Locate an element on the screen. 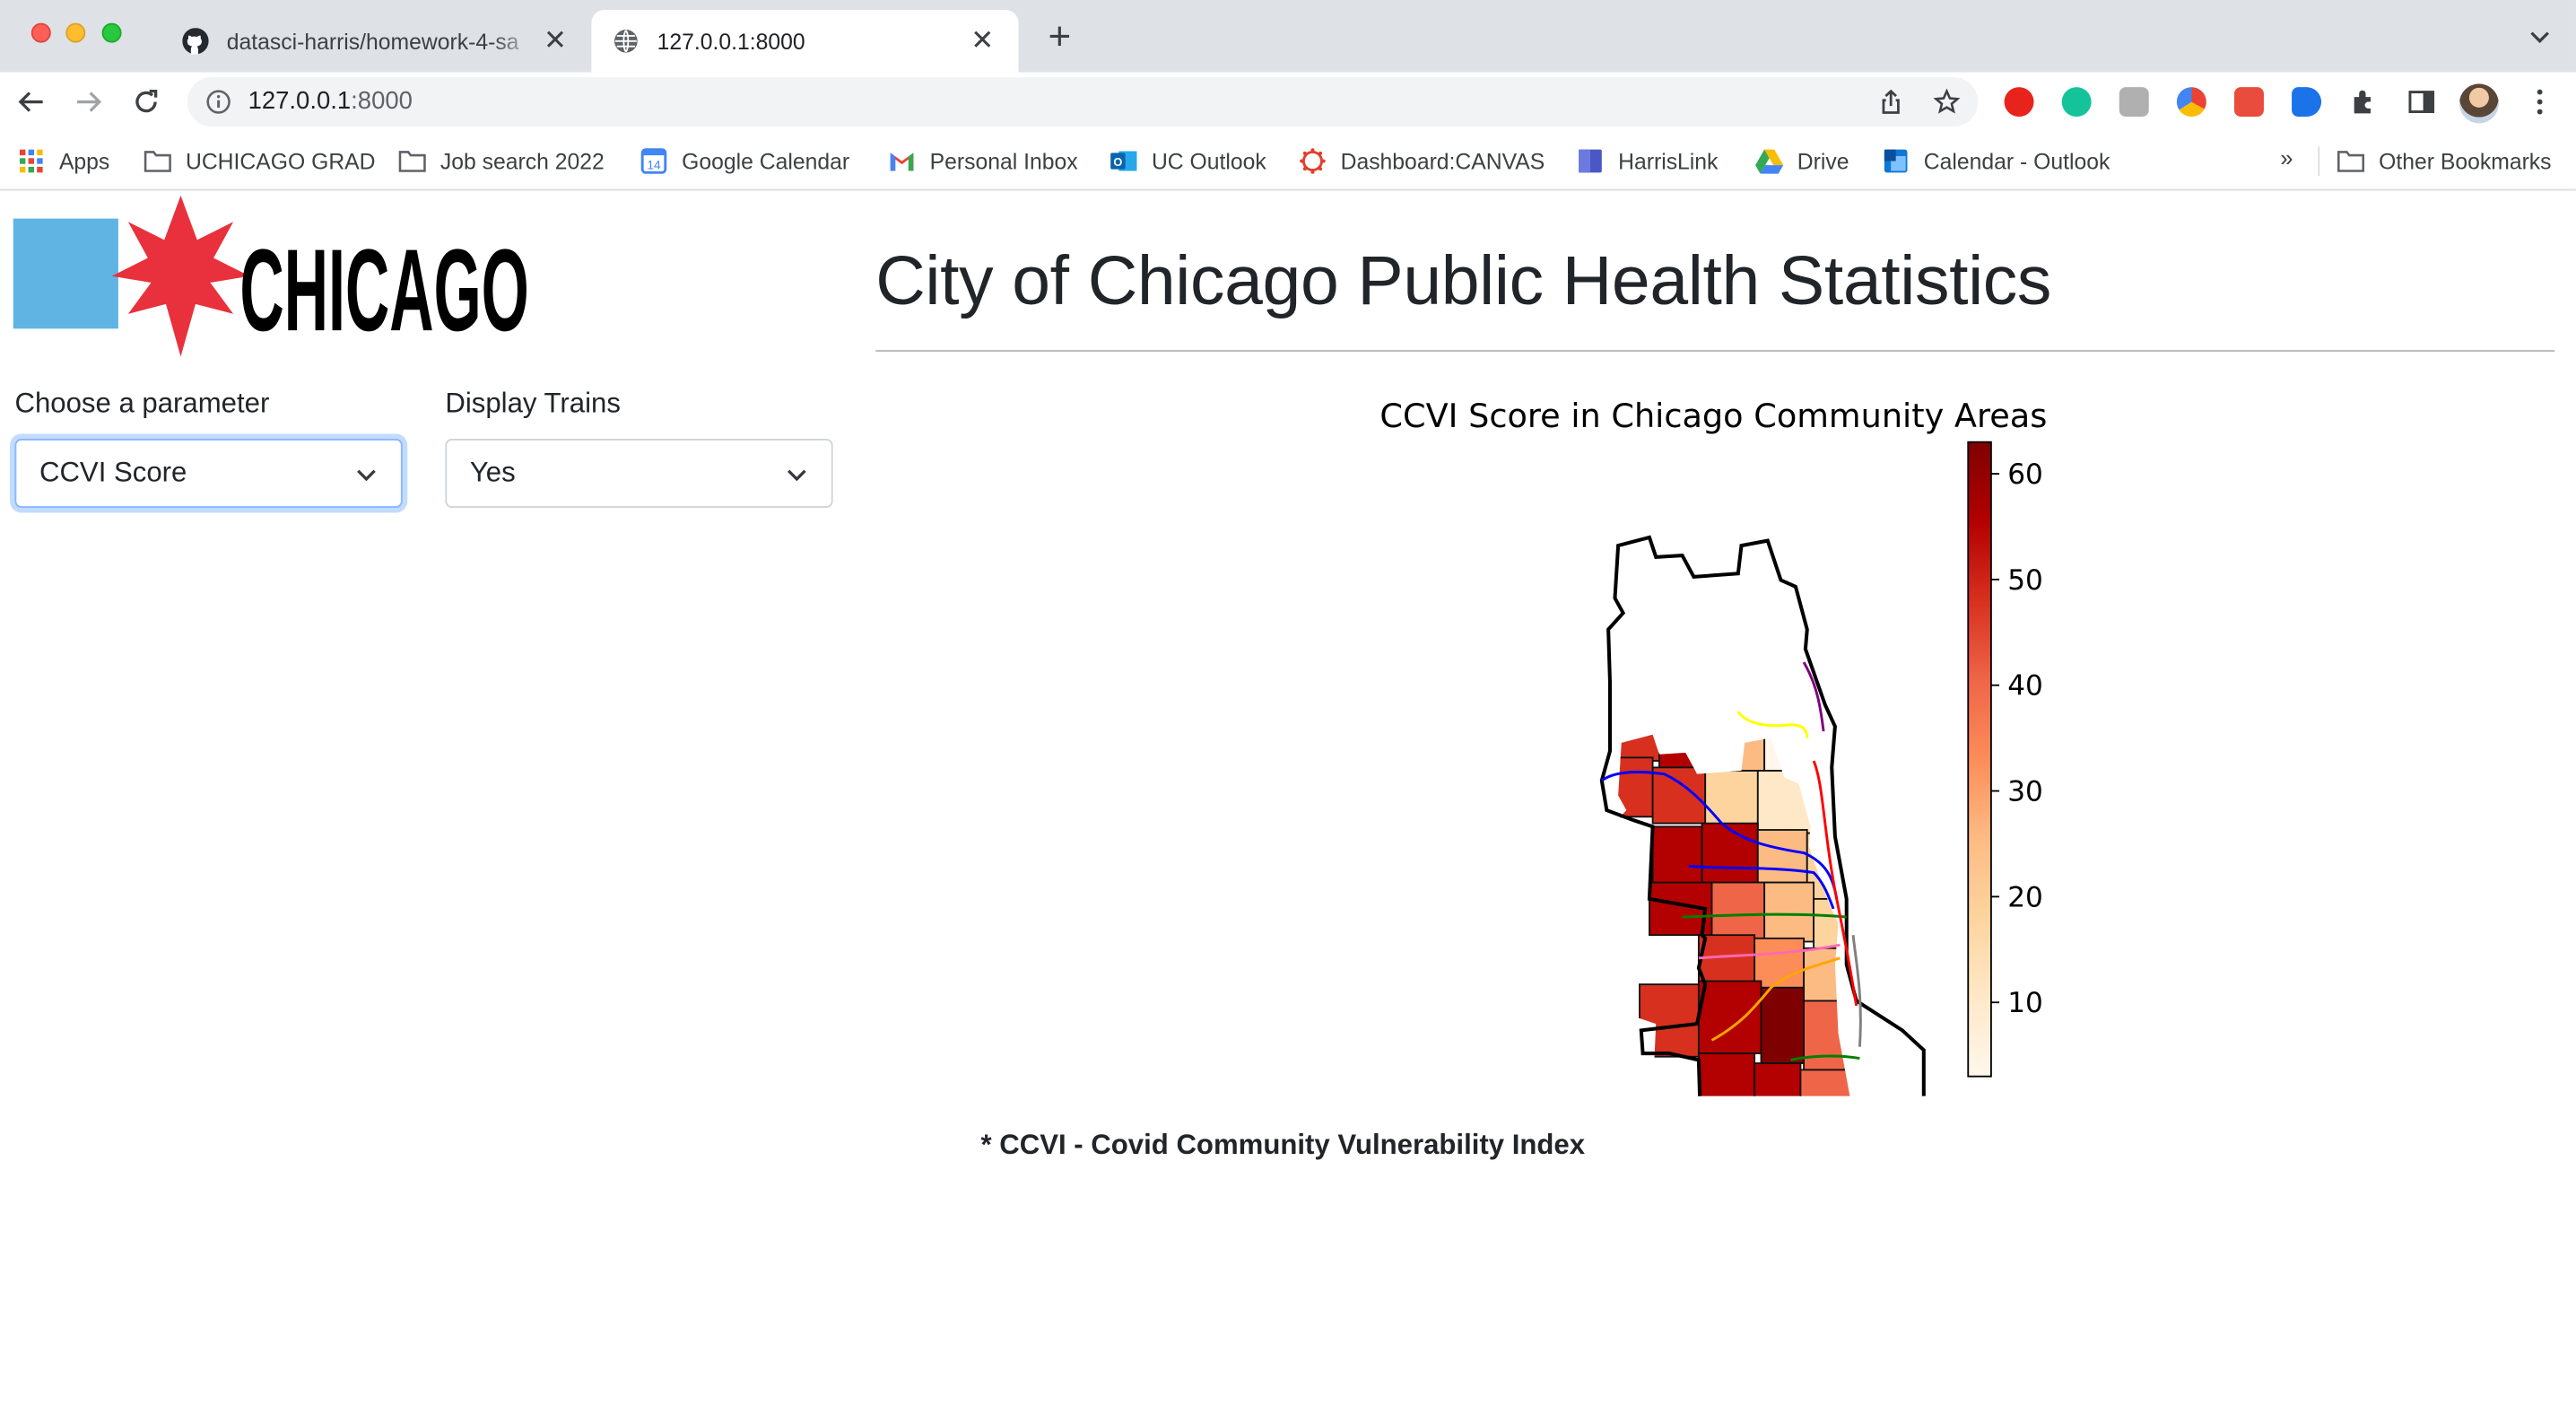 Image resolution: width=2576 pixels, height=1423 pixels. logo-red-star-icon is located at coordinates (180, 276).